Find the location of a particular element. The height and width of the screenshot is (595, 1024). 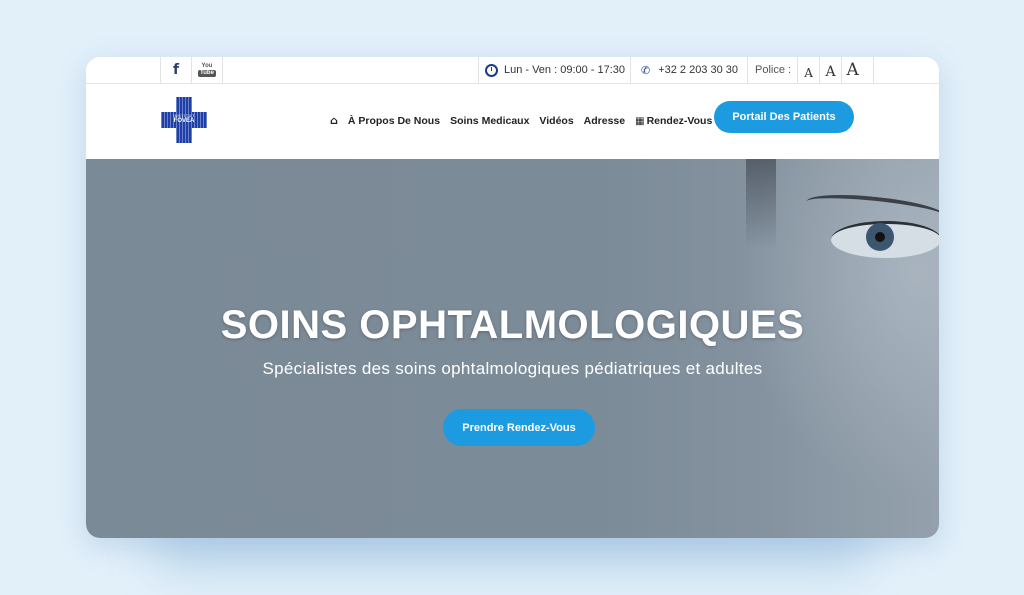

opening-hours: Lun - Ven : 09:00 - 17:30 is located at coordinates (554, 70).